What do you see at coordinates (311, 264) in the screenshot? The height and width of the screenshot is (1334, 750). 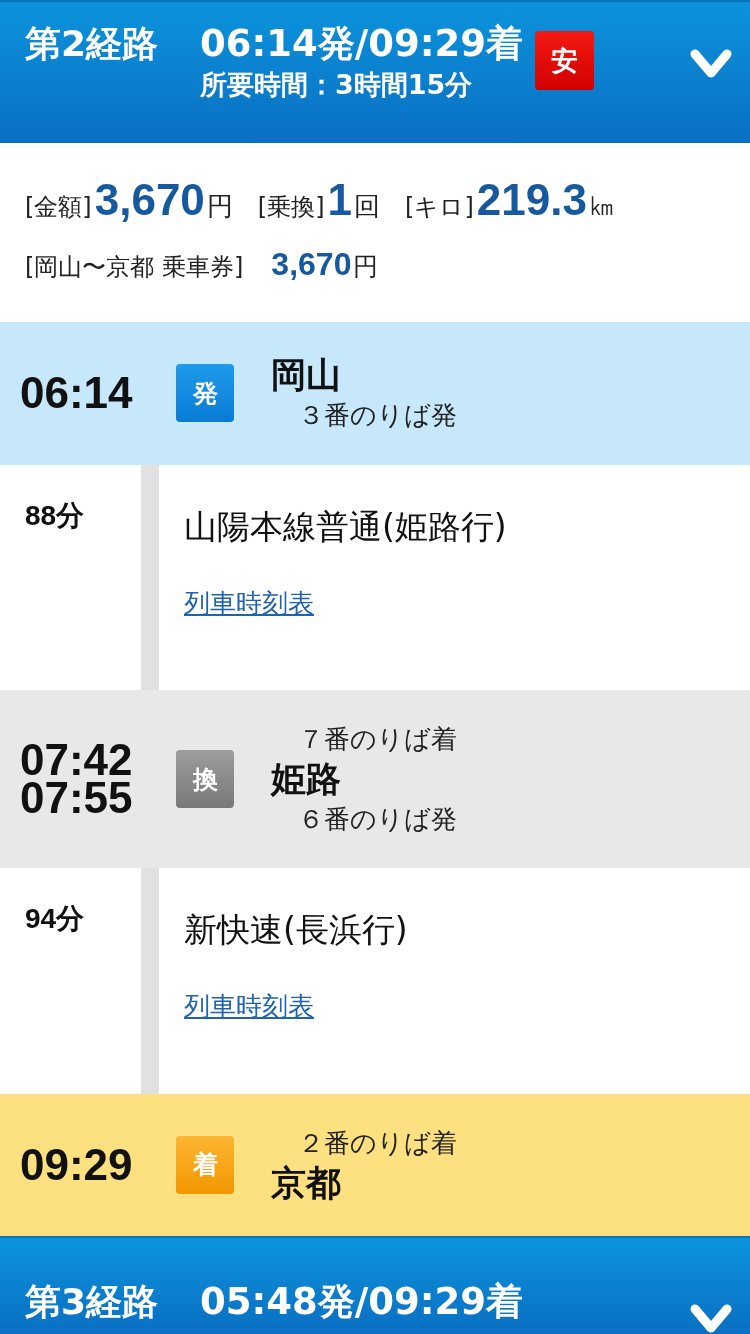 I see `ticket-price: 3,670` at bounding box center [311, 264].